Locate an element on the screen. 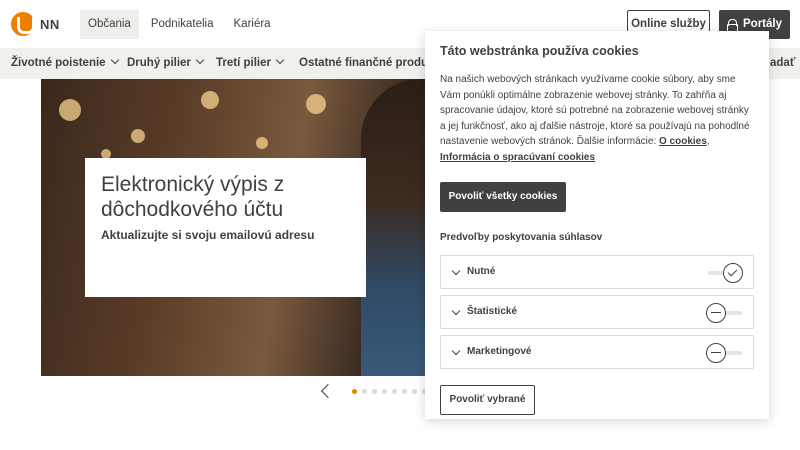 Image resolution: width=800 pixels, height=450 pixels. about-cookies-link: O cookies is located at coordinates (683, 141).